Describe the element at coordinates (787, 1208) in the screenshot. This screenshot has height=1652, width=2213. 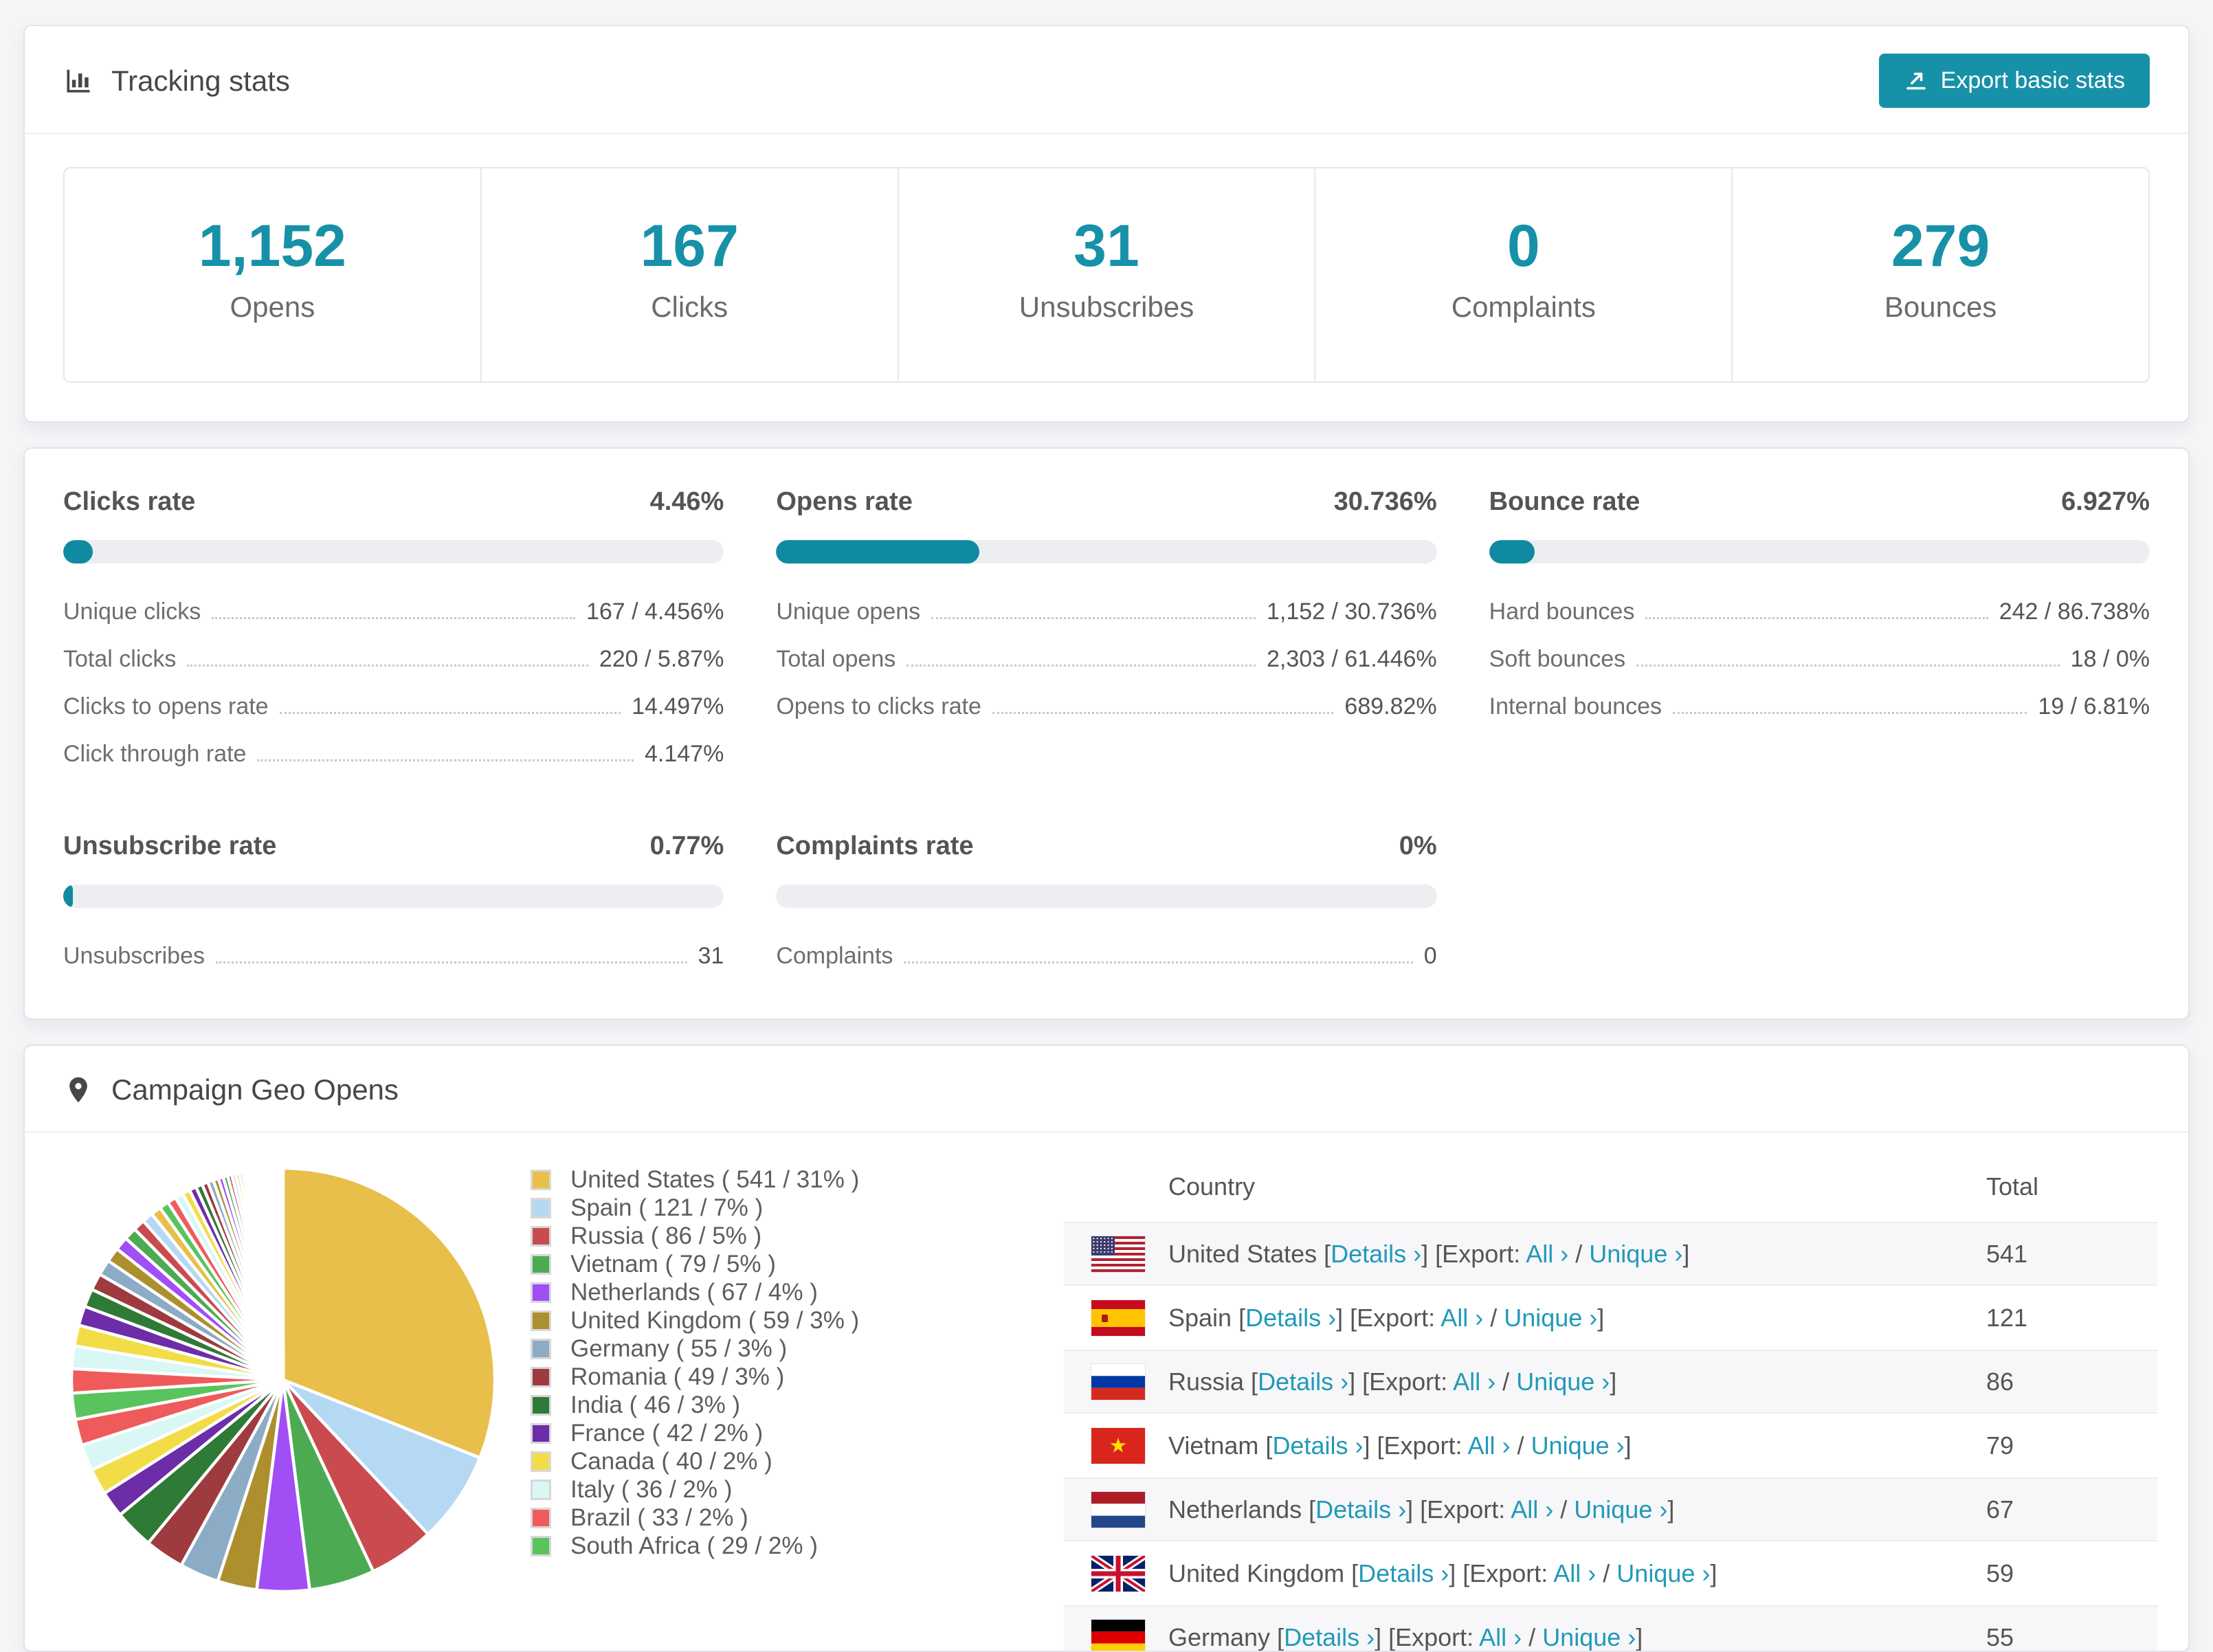
I see `legend-item: Spain ( 121 / 7% )` at that location.